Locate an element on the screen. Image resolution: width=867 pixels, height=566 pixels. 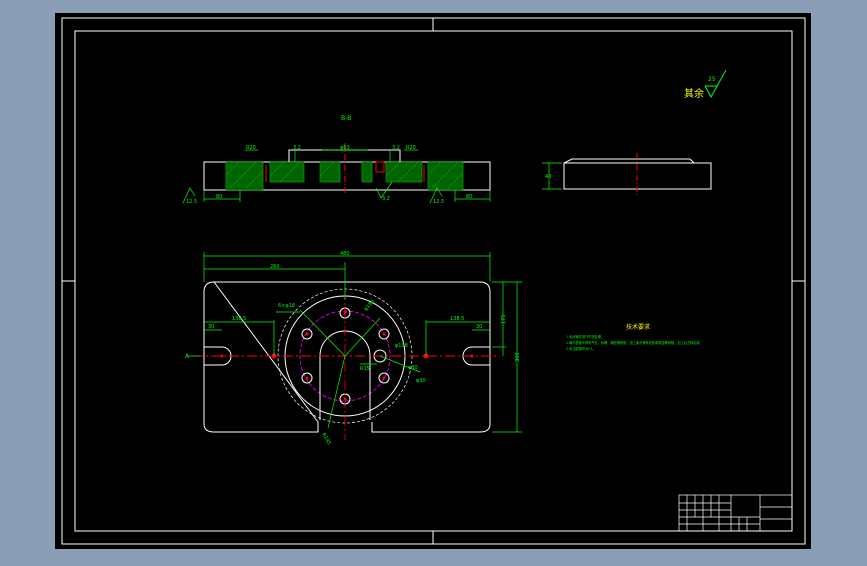
plan-height: 300 is located at coordinates (518, 357).